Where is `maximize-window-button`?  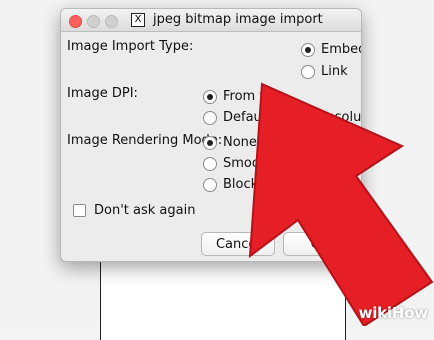 maximize-window-button is located at coordinates (111, 21).